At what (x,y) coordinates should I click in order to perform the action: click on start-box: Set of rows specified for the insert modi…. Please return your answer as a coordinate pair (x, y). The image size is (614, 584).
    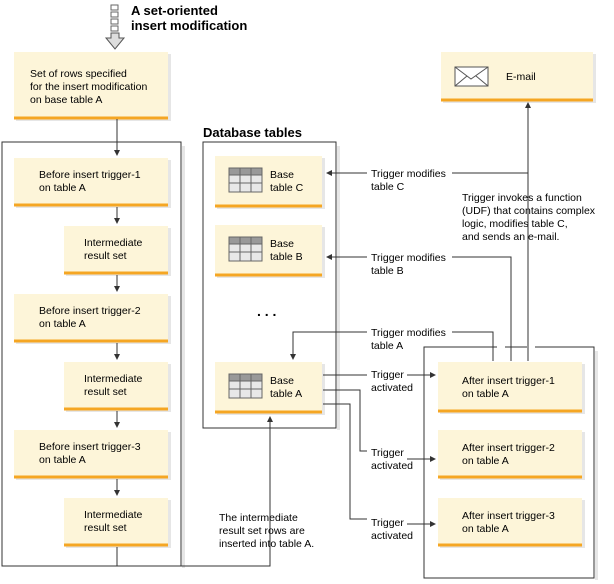
    Looking at the image, I should click on (92, 86).